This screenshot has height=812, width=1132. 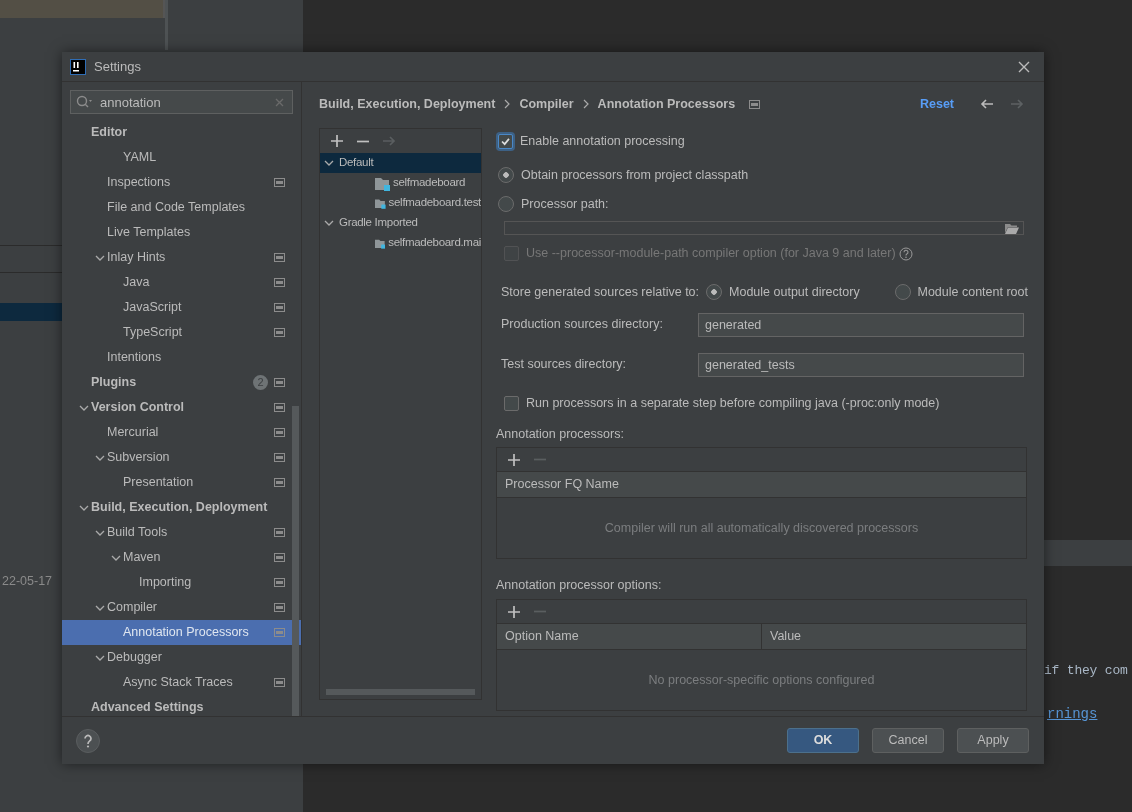 I want to click on section-label: Annotation processor options:, so click(x=579, y=586).